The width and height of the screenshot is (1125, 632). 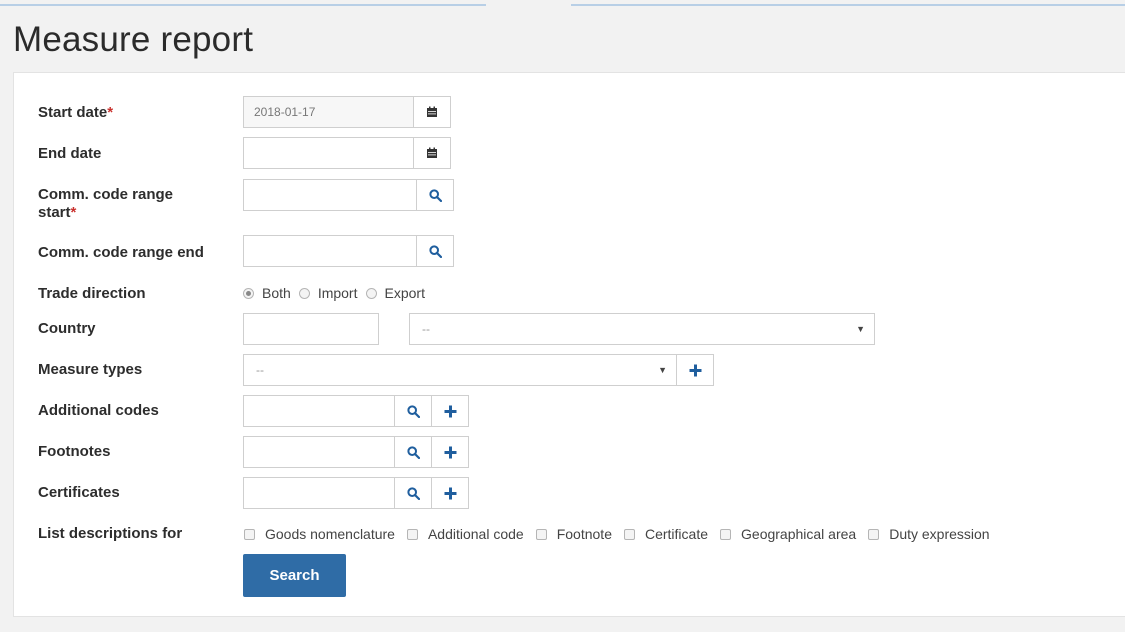 I want to click on radio-button-checked, so click(x=248, y=293).